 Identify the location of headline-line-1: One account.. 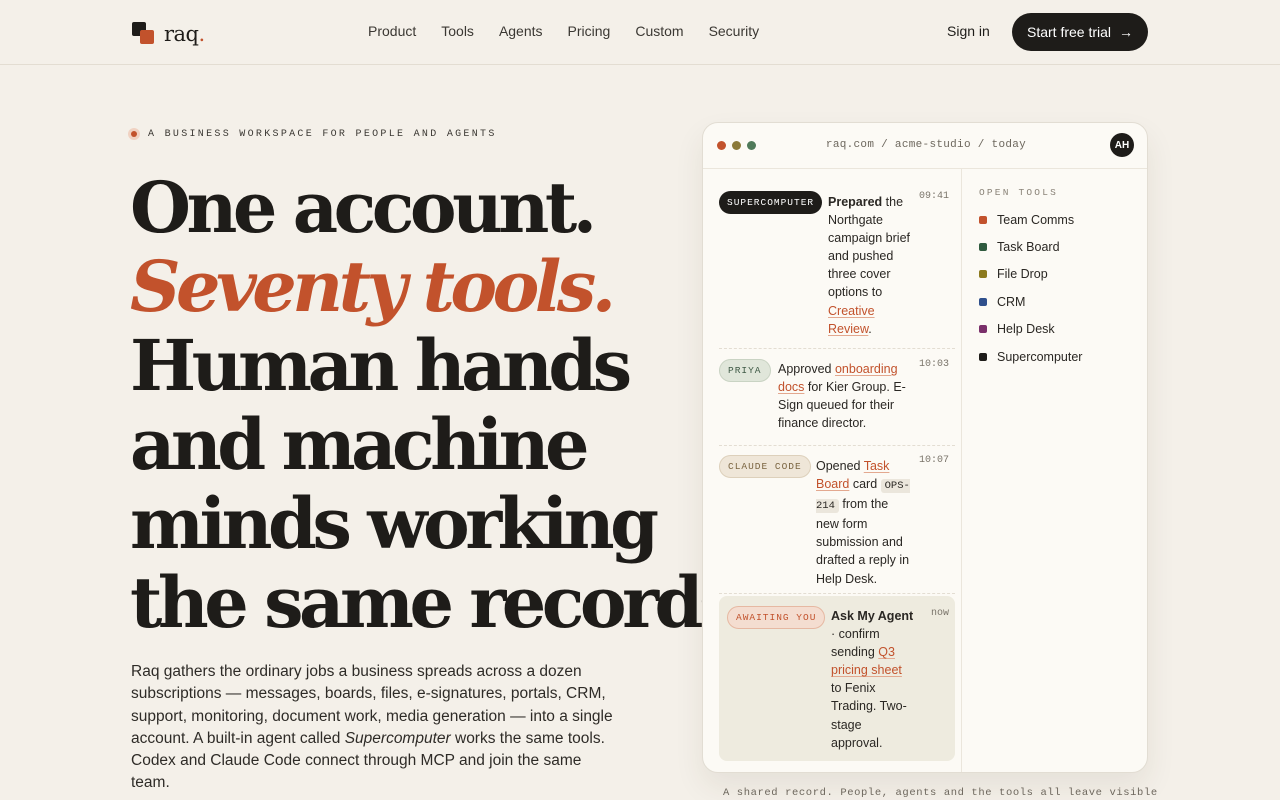
(363, 207).